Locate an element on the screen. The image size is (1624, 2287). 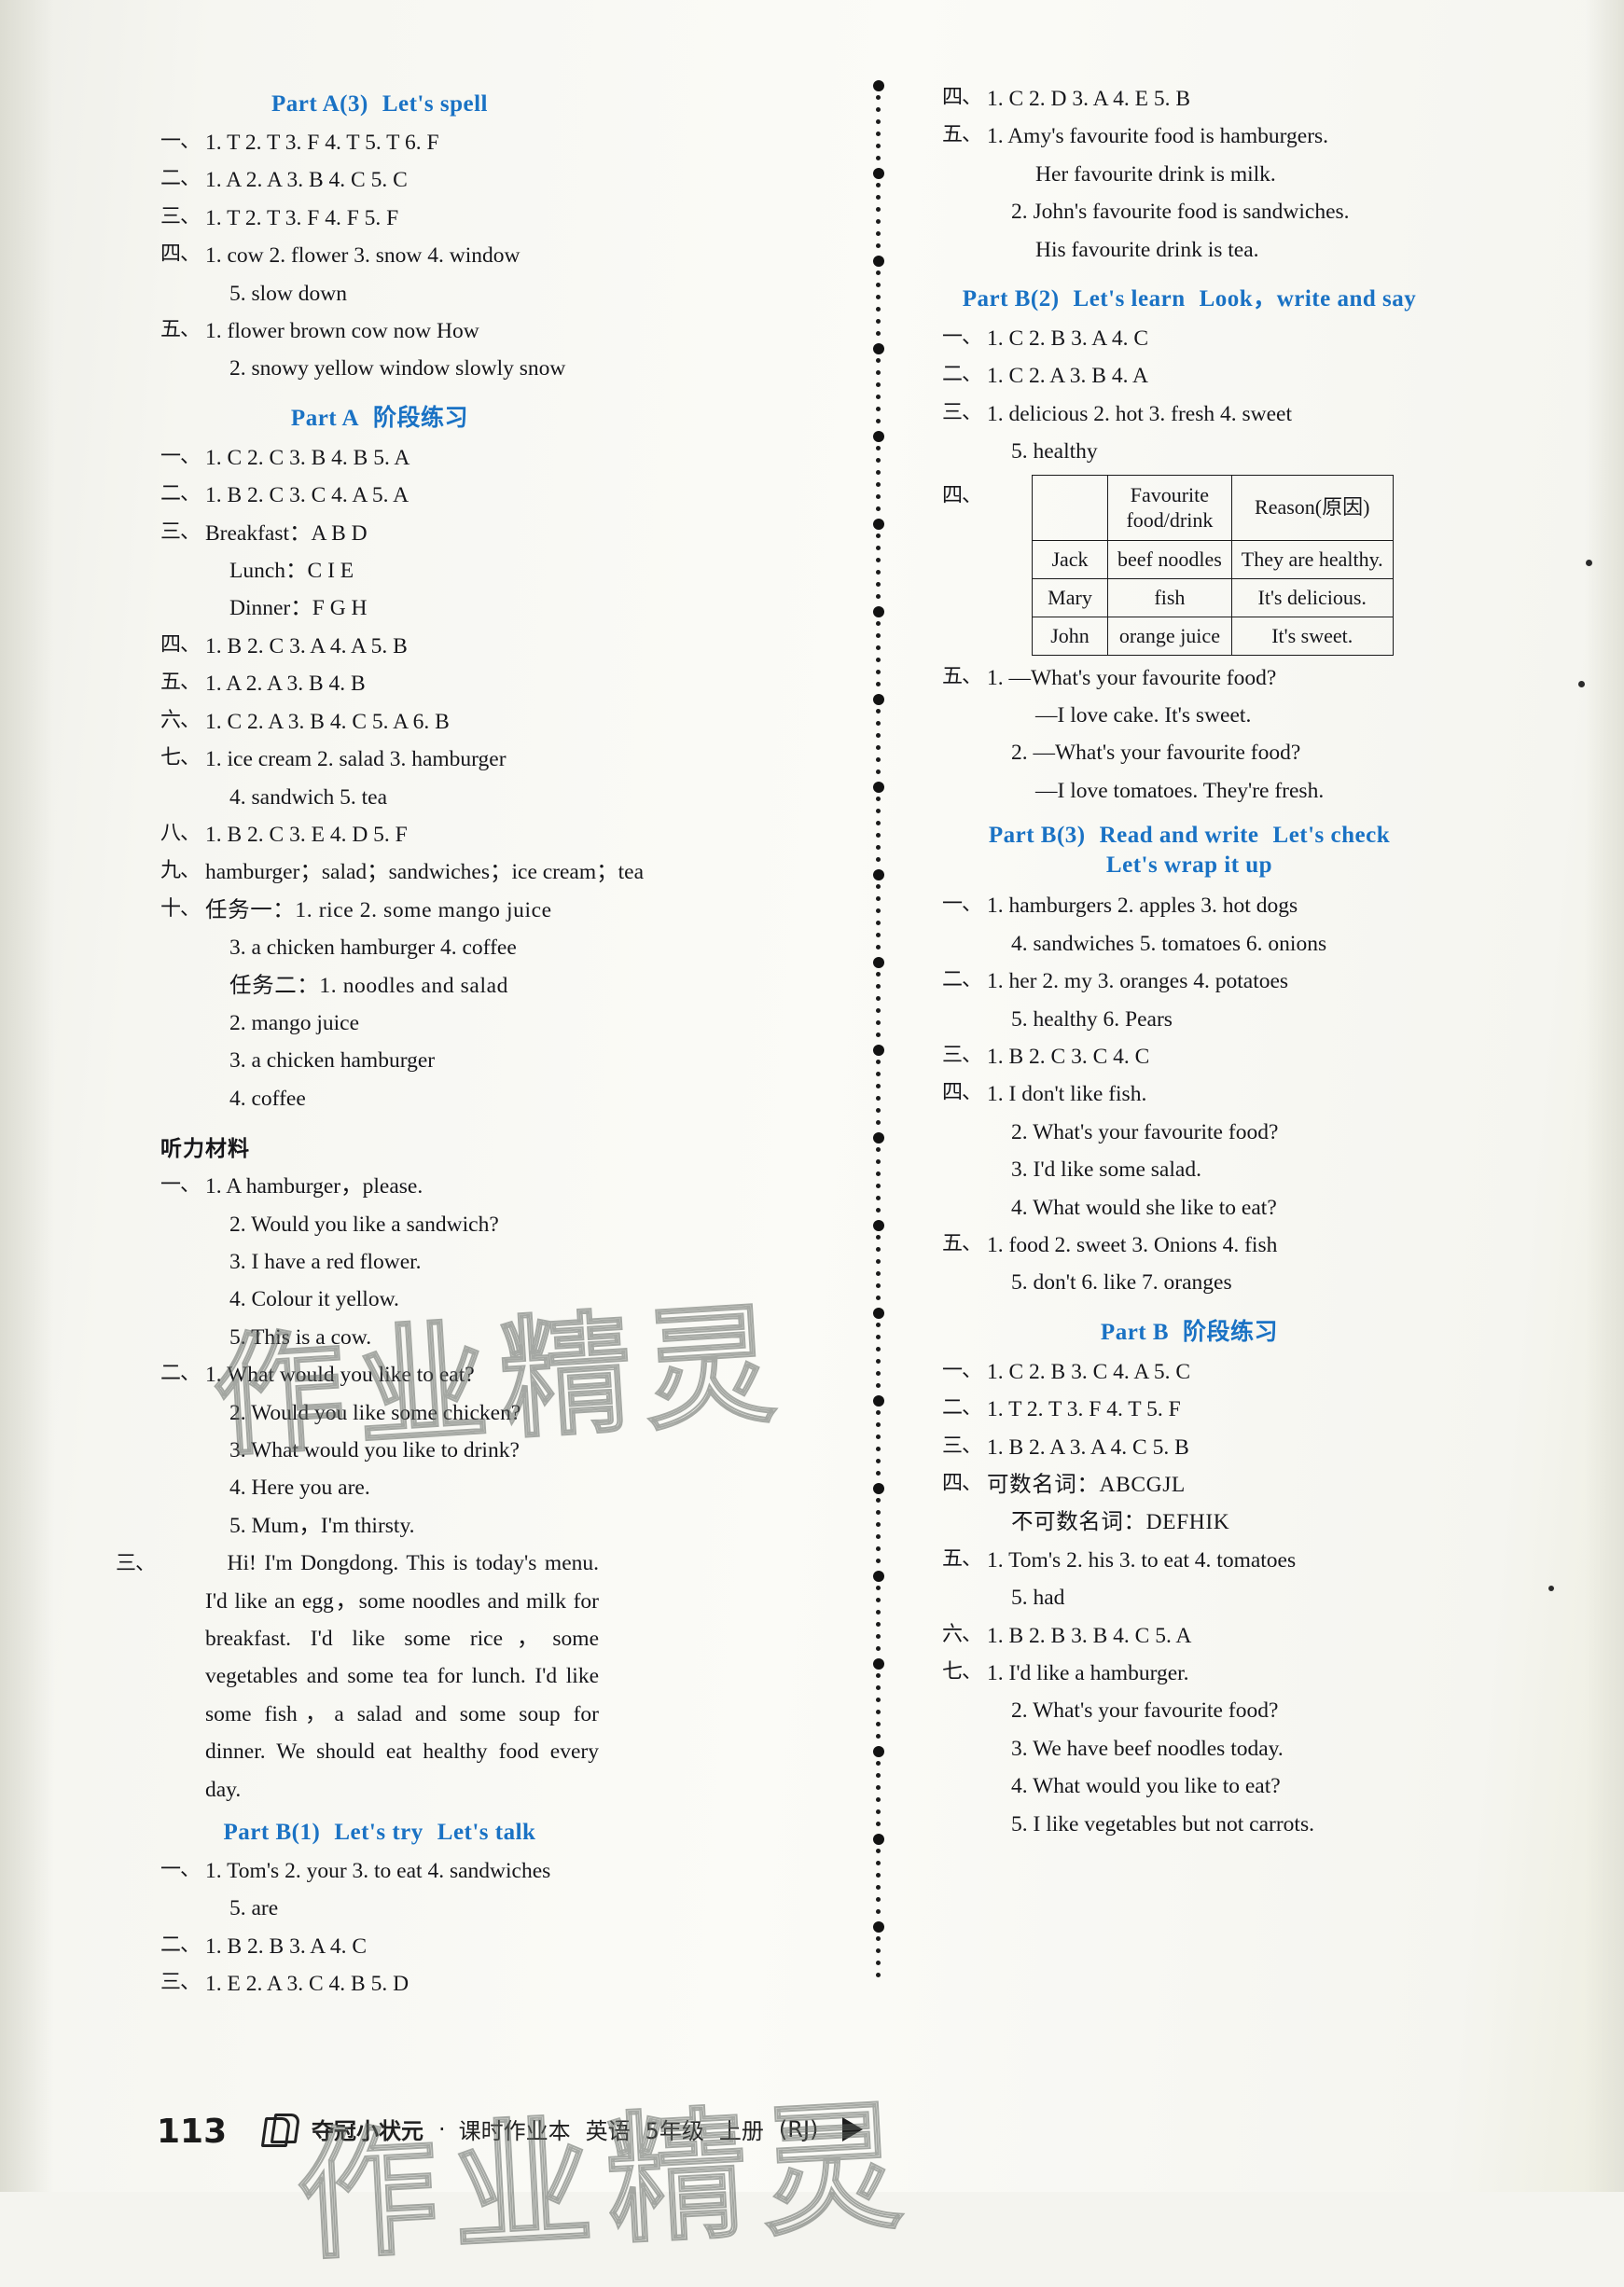
answer-row: 3. What would you like to drink? is located at coordinates (379, 1450).